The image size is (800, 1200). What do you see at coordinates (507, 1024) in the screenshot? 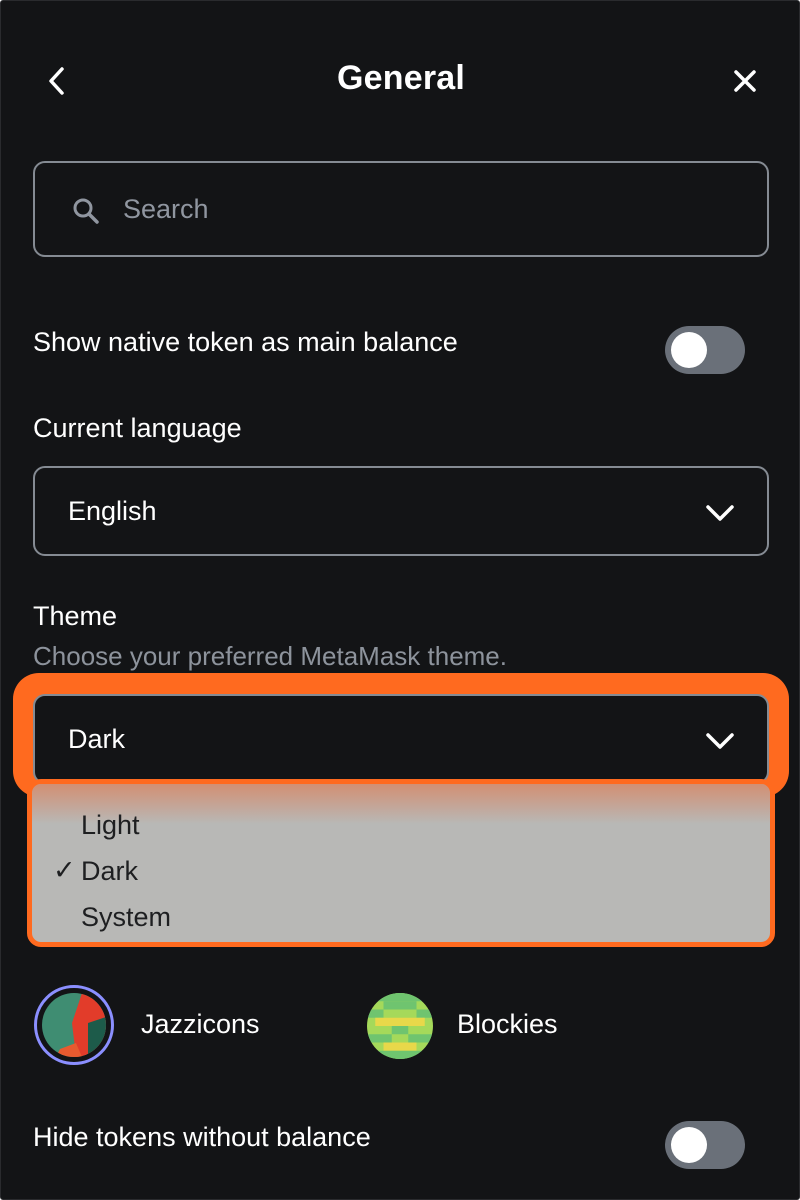
I see `blockies-label: Blockies` at bounding box center [507, 1024].